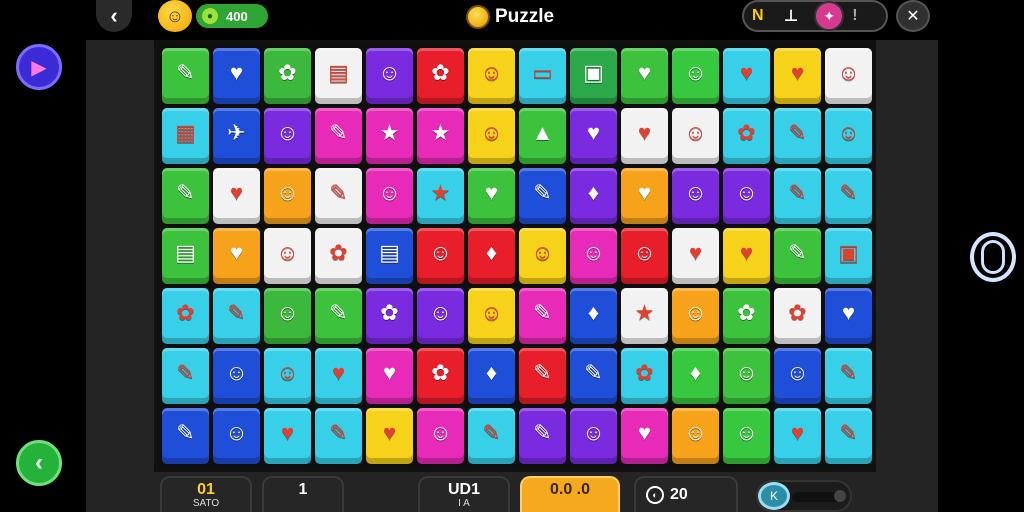  I want to click on back-button: ‹, so click(114, 16).